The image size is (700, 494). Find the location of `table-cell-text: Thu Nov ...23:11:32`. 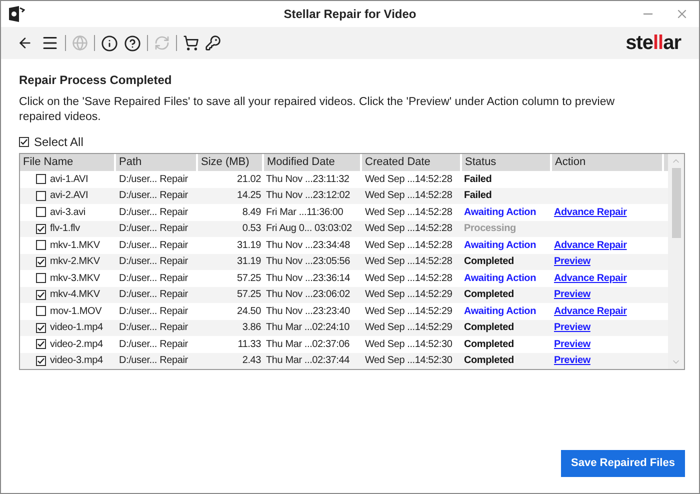

table-cell-text: Thu Nov ...23:11:32 is located at coordinates (307, 179).